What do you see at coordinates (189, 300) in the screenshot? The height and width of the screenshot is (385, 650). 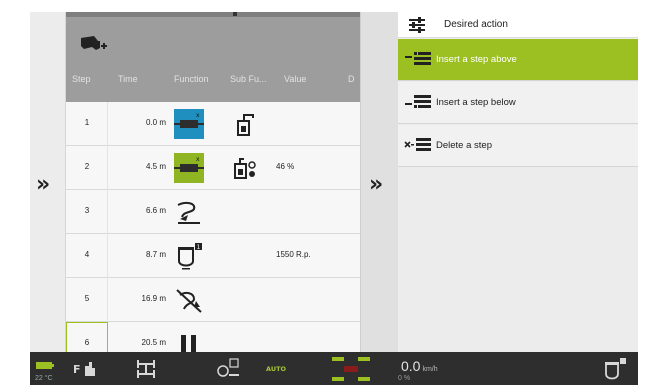 I see `hitch-off-icon` at bounding box center [189, 300].